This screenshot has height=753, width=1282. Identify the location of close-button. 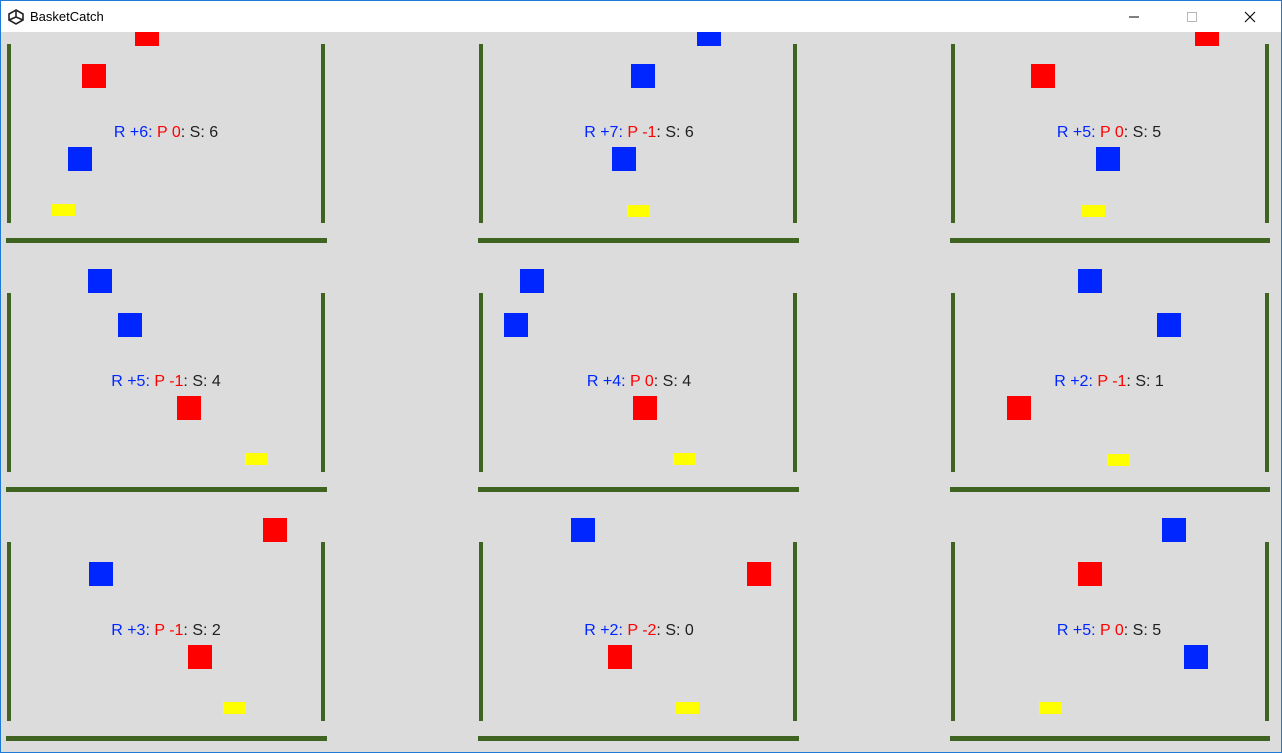
(1250, 16).